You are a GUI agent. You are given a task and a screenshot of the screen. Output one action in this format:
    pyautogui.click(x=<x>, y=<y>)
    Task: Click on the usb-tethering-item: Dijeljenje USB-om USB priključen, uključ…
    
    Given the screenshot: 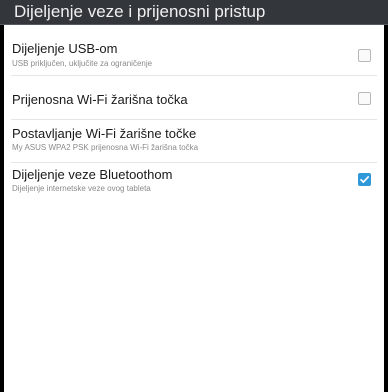 What is the action you would take?
    pyautogui.click(x=194, y=47)
    